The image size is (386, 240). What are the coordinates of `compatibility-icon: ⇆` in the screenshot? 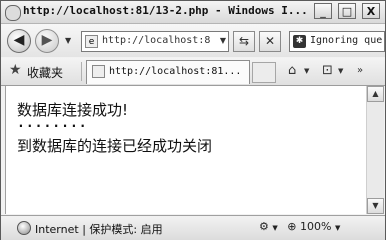 It's located at (244, 41).